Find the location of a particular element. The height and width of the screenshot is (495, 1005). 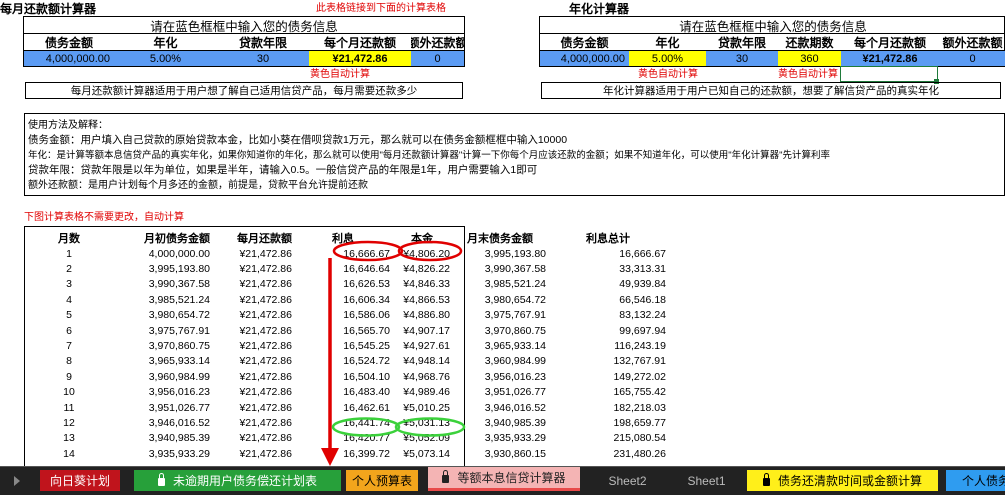

red-circle-principal is located at coordinates (430, 251).